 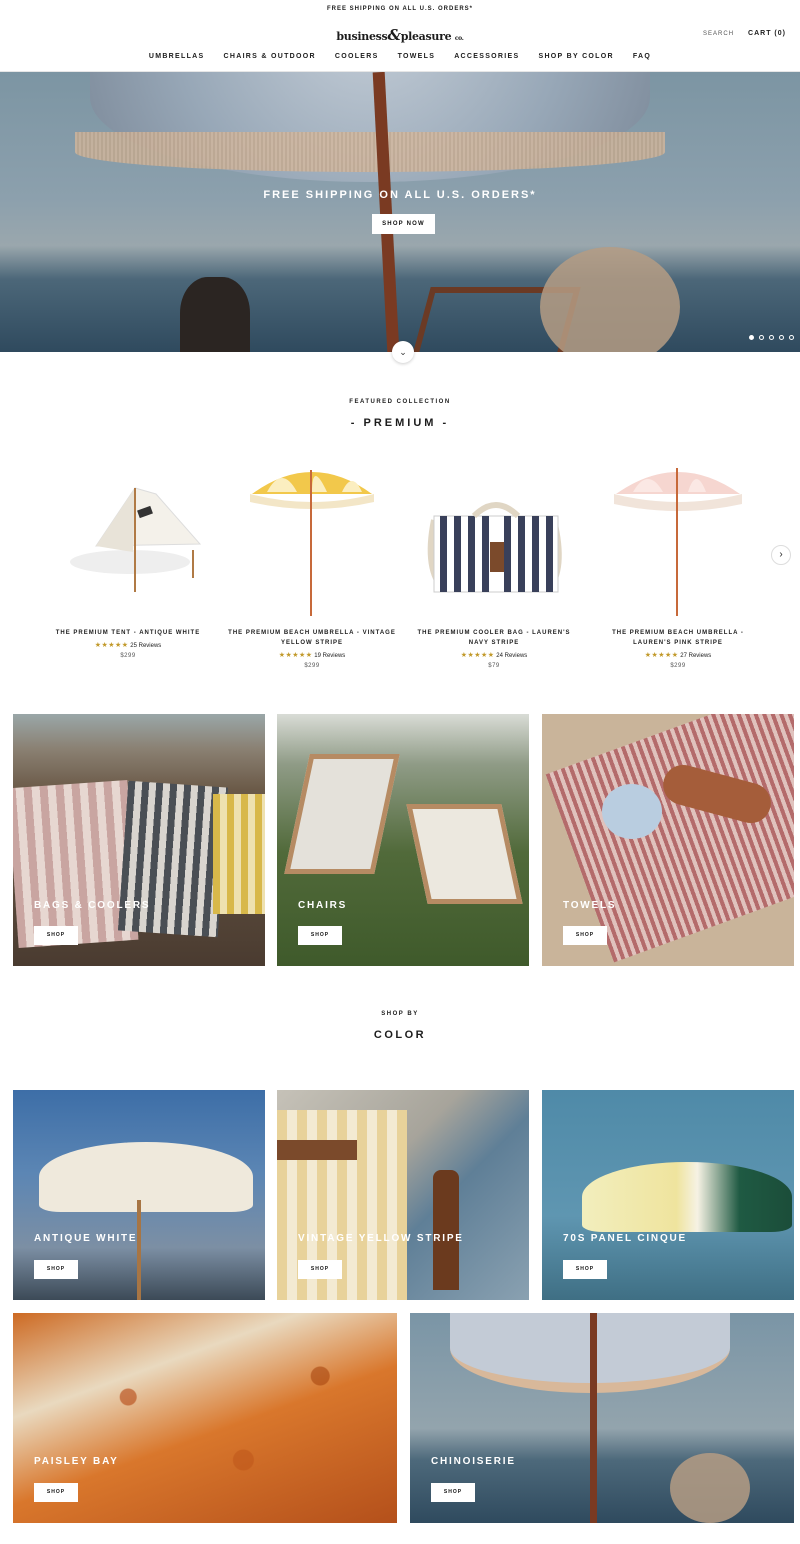 What do you see at coordinates (323, 905) in the screenshot?
I see `category-label: CHAIRS` at bounding box center [323, 905].